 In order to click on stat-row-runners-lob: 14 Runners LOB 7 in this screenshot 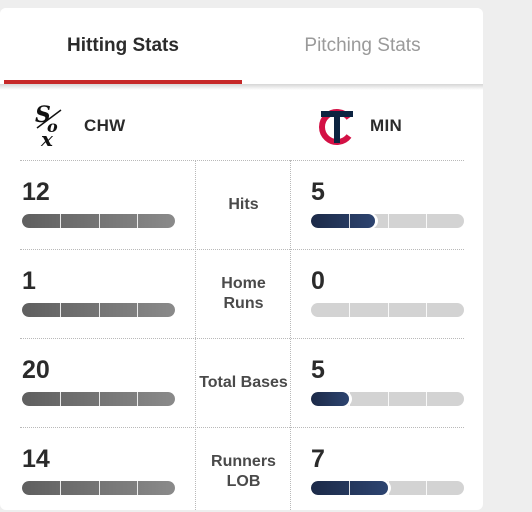, I will do `click(242, 468)`.